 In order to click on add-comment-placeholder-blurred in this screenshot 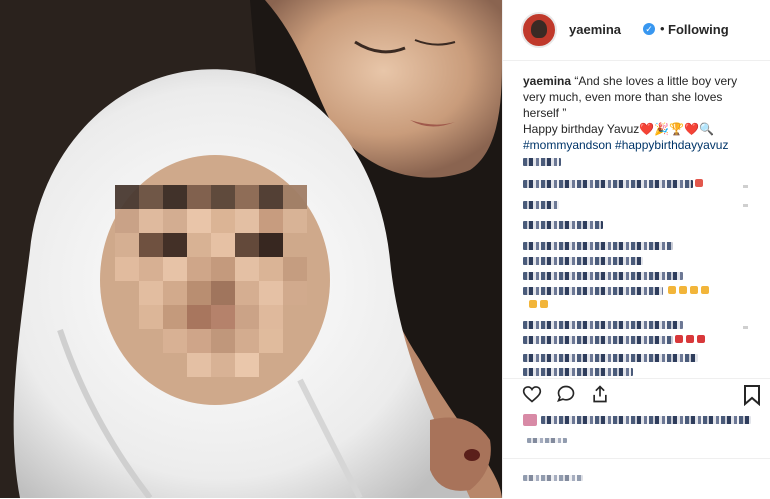, I will do `click(553, 478)`.